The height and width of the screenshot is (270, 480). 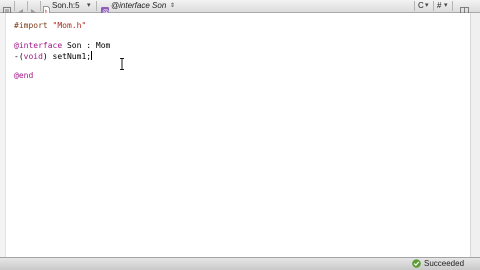 I want to click on ibeam-cursor-icon, so click(x=122, y=64).